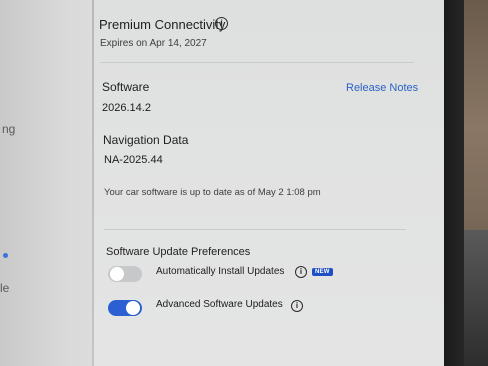  What do you see at coordinates (153, 43) in the screenshot?
I see `connectivity-expiry: Expires on Apr 14, 2027` at bounding box center [153, 43].